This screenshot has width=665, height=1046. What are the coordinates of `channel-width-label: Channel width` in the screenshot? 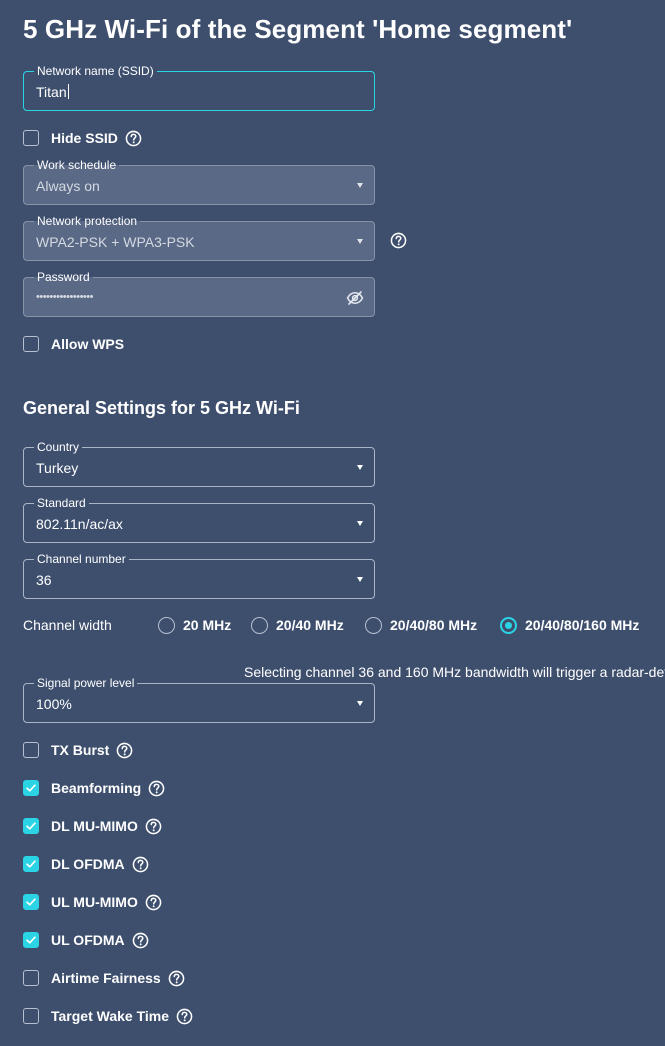 It's located at (67, 625).